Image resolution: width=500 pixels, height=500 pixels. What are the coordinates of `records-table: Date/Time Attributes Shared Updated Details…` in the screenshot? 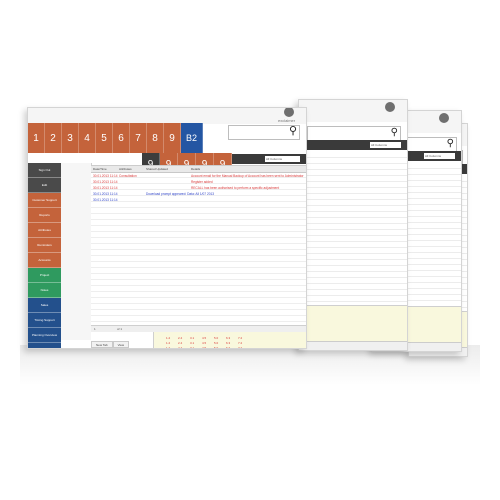 It's located at (198, 245).